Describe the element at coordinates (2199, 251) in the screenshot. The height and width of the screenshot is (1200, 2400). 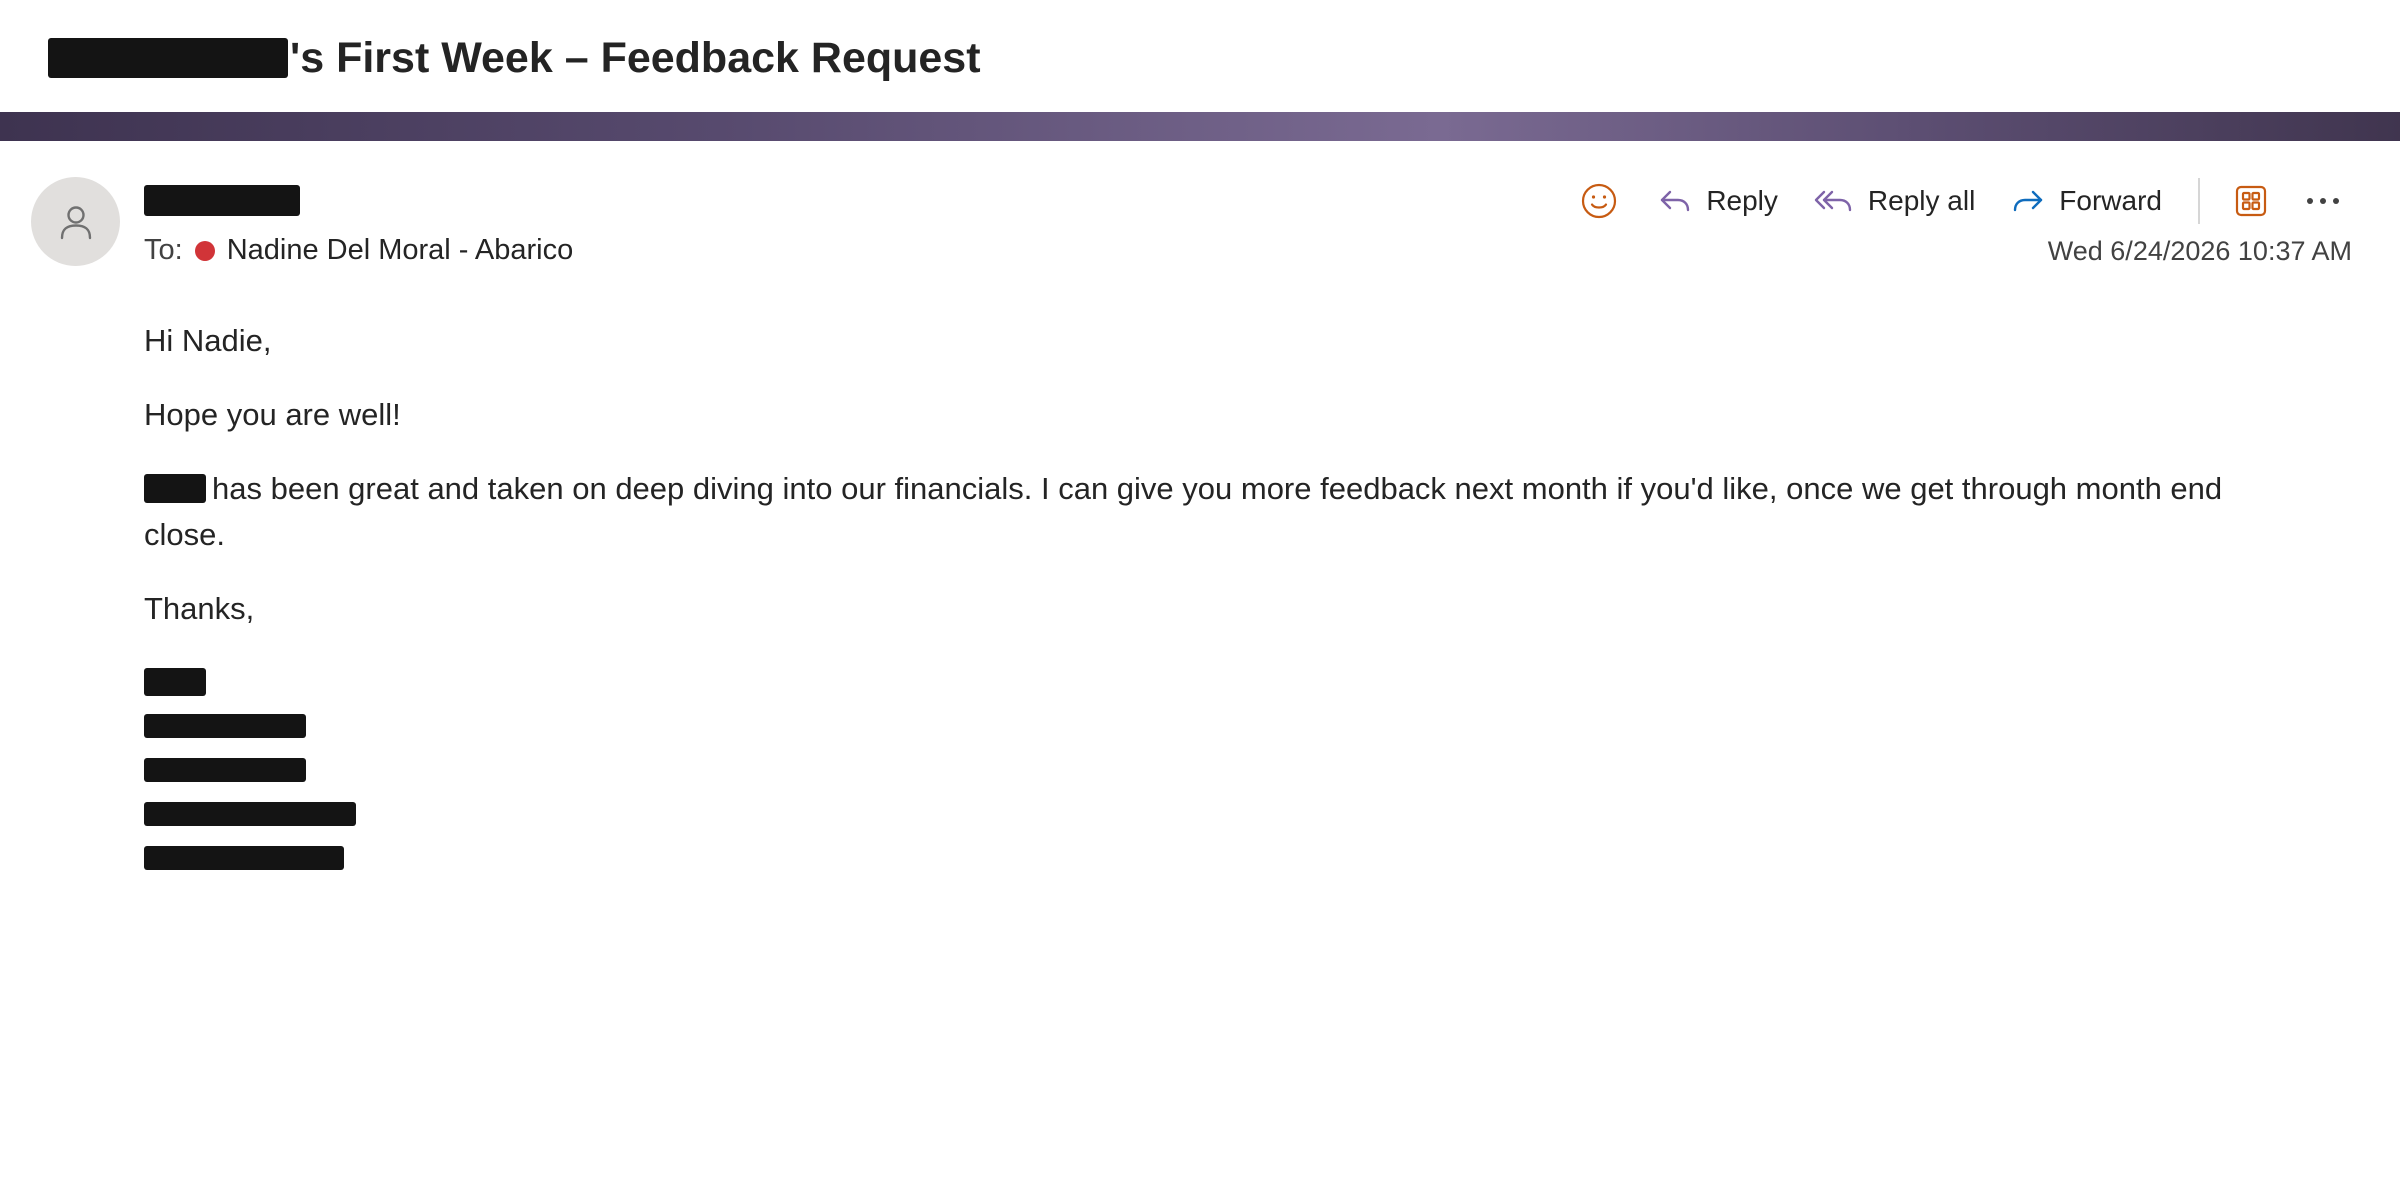
I see `sent-timestamp: Wed 6/24/2026 10:37 AM` at that location.